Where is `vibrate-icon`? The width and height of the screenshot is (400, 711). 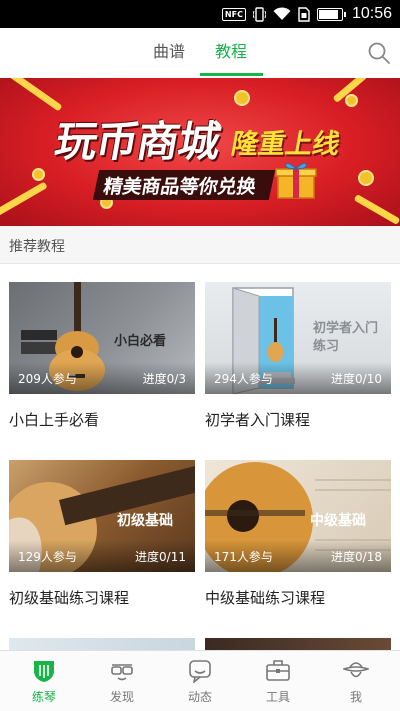
vibrate-icon is located at coordinates (259, 14).